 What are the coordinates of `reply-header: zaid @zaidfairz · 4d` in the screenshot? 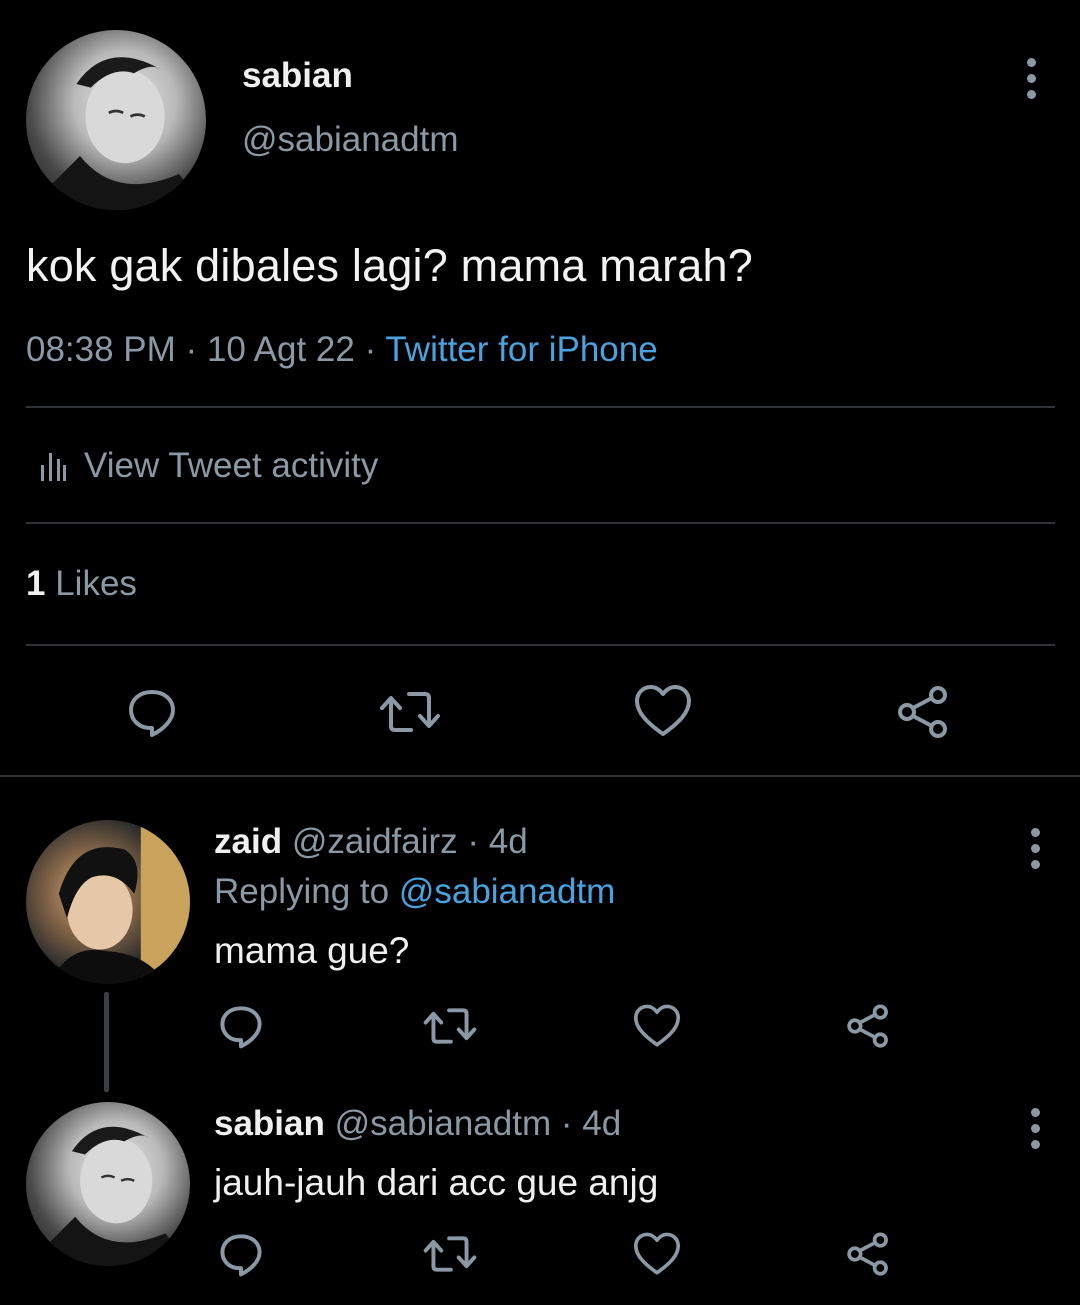 It's located at (371, 842).